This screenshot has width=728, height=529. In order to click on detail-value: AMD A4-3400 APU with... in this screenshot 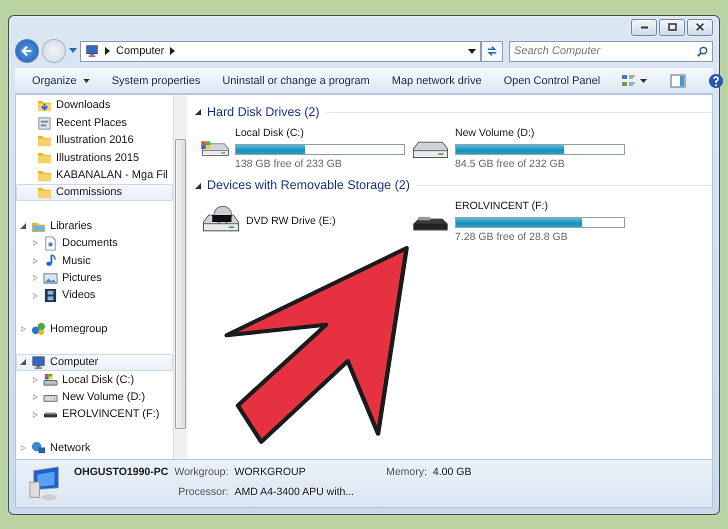, I will do `click(294, 492)`.